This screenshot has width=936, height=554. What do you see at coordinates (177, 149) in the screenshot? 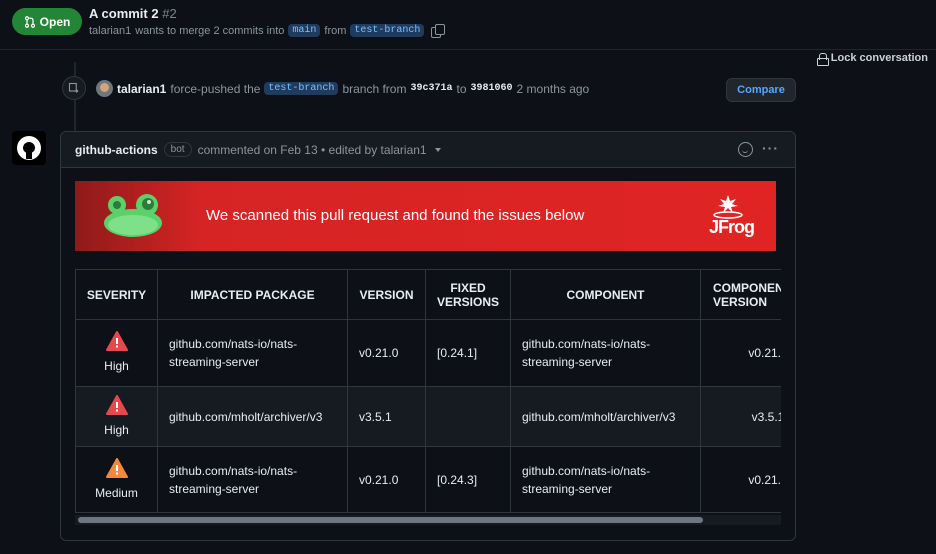
I see `bot-badge: bot` at bounding box center [177, 149].